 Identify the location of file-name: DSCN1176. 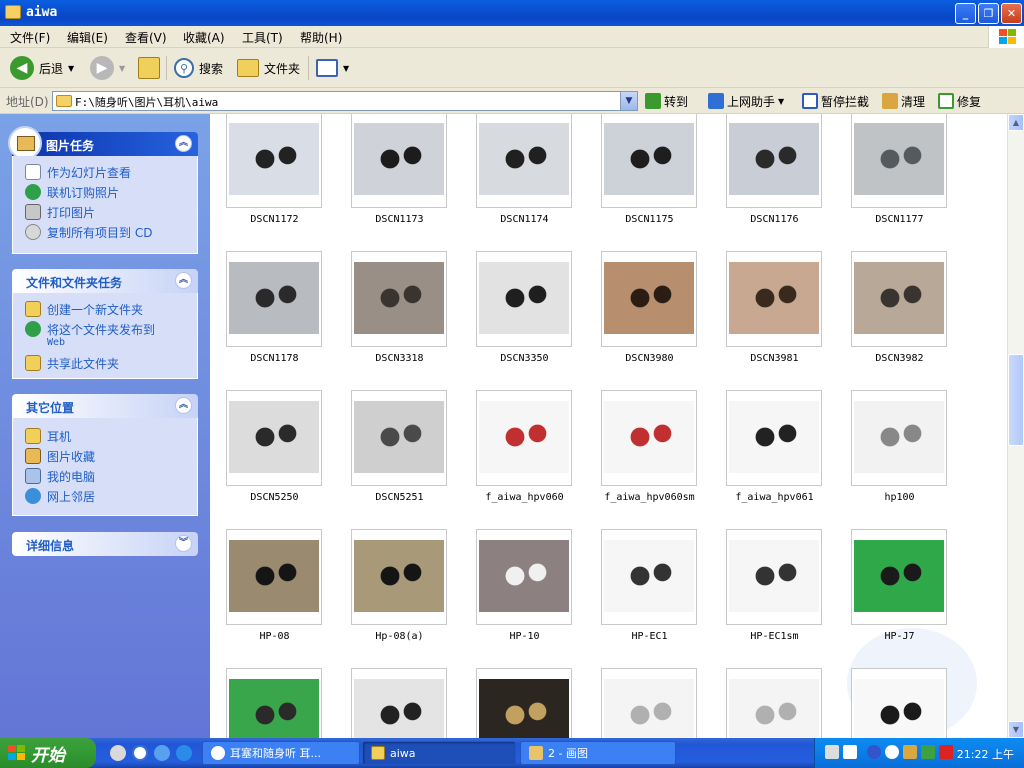
(774, 219).